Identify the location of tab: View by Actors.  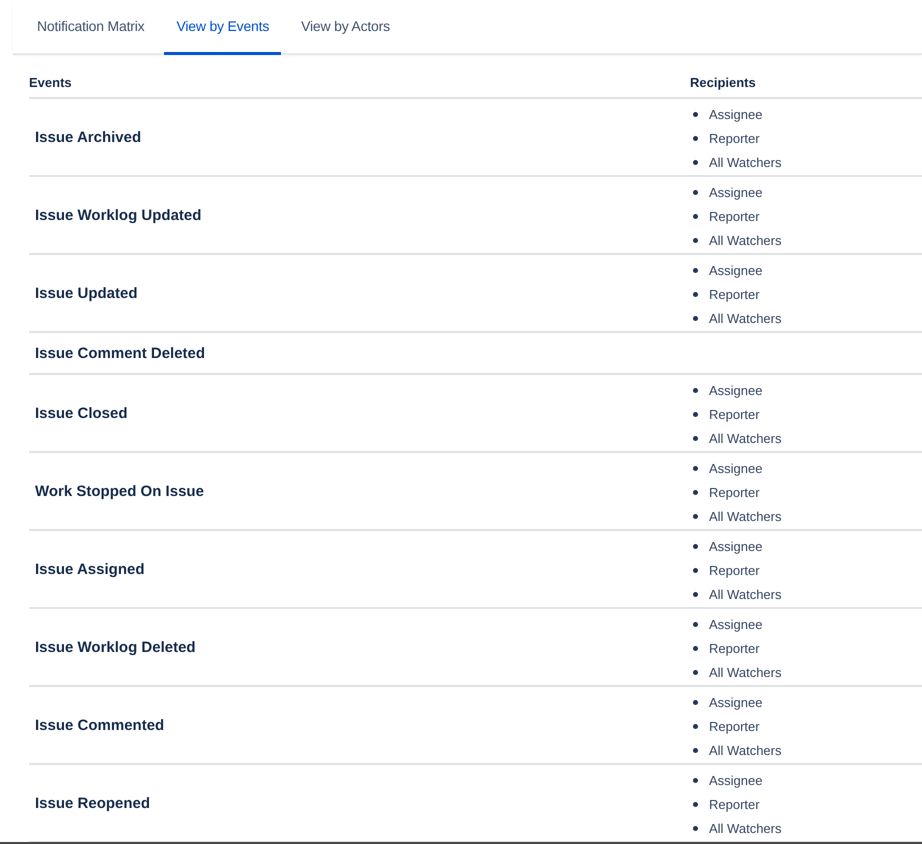
(345, 27).